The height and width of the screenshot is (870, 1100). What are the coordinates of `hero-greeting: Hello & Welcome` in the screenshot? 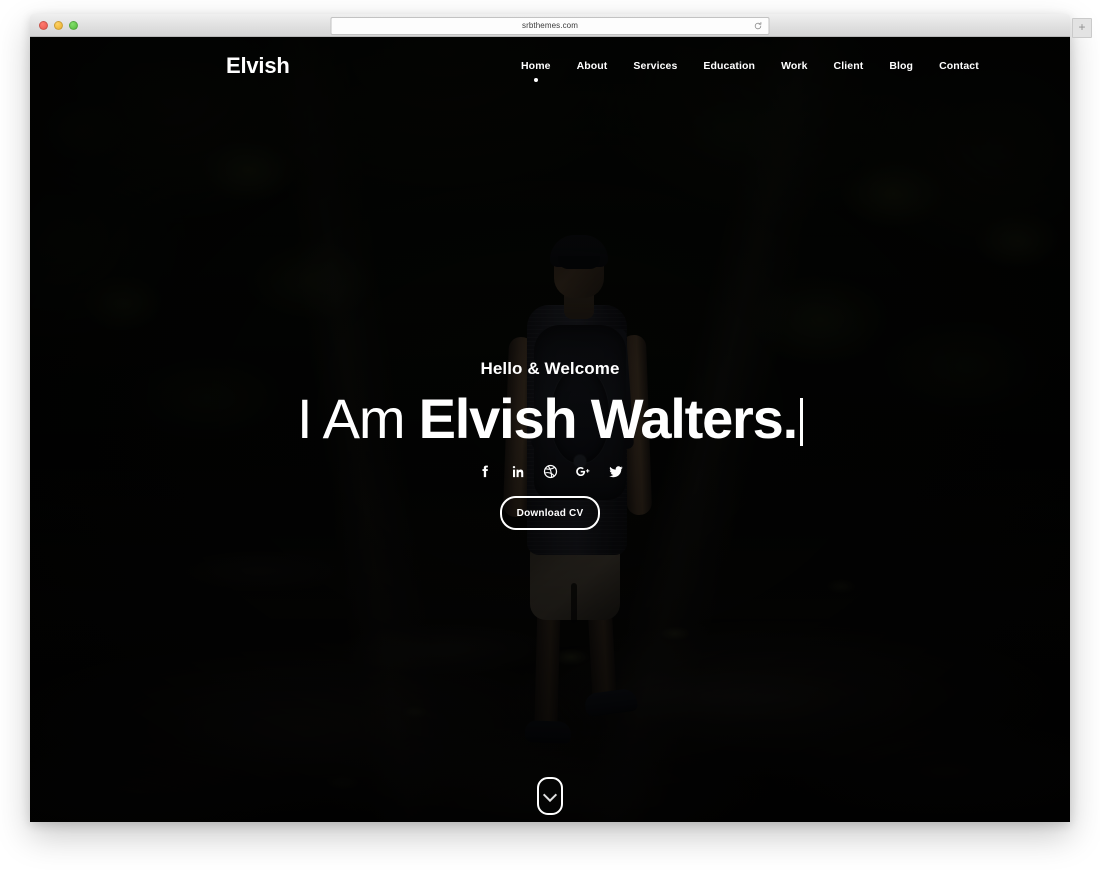 It's located at (550, 368).